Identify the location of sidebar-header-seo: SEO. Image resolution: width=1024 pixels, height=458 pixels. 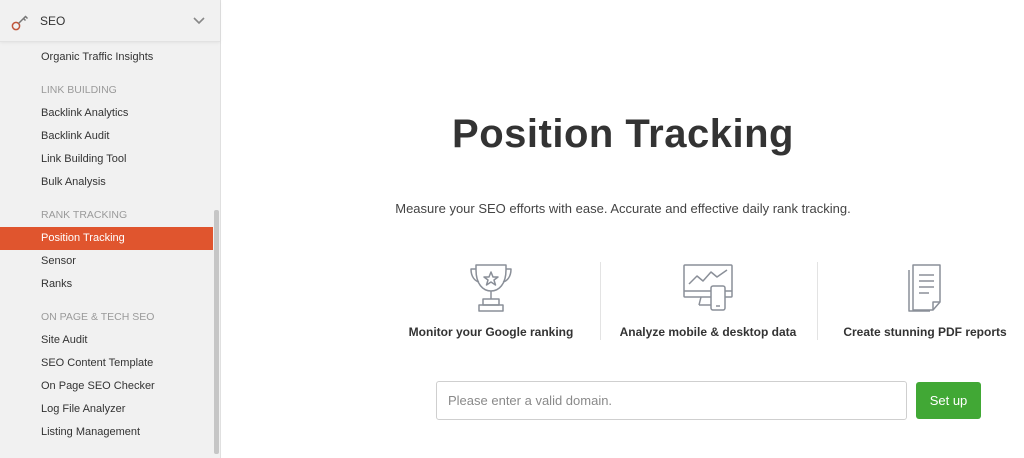
(110, 21).